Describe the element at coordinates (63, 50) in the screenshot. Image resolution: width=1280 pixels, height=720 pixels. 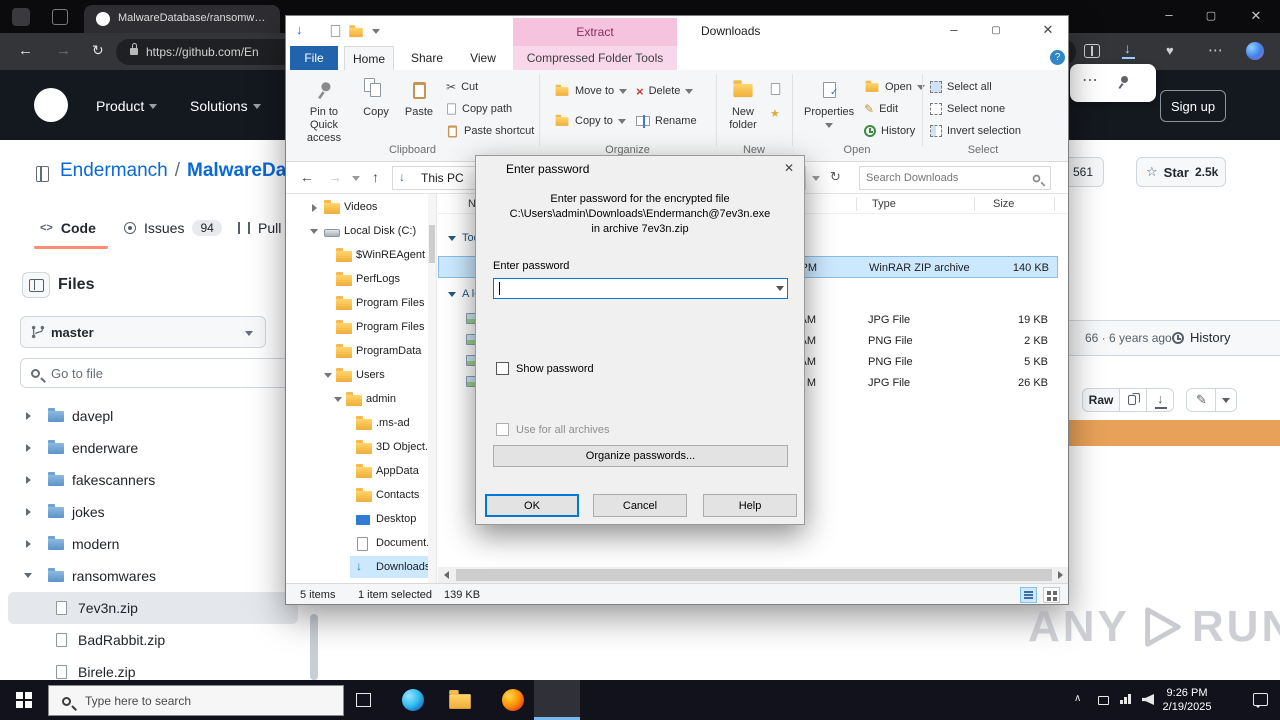
I see `forward-button: →` at that location.